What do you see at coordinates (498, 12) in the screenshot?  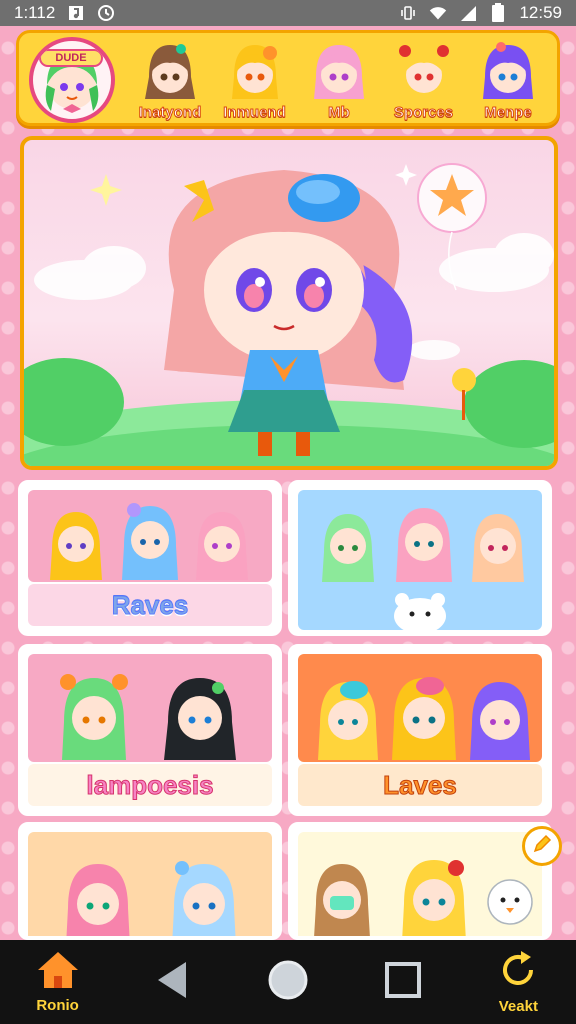 I see `battery-icon` at bounding box center [498, 12].